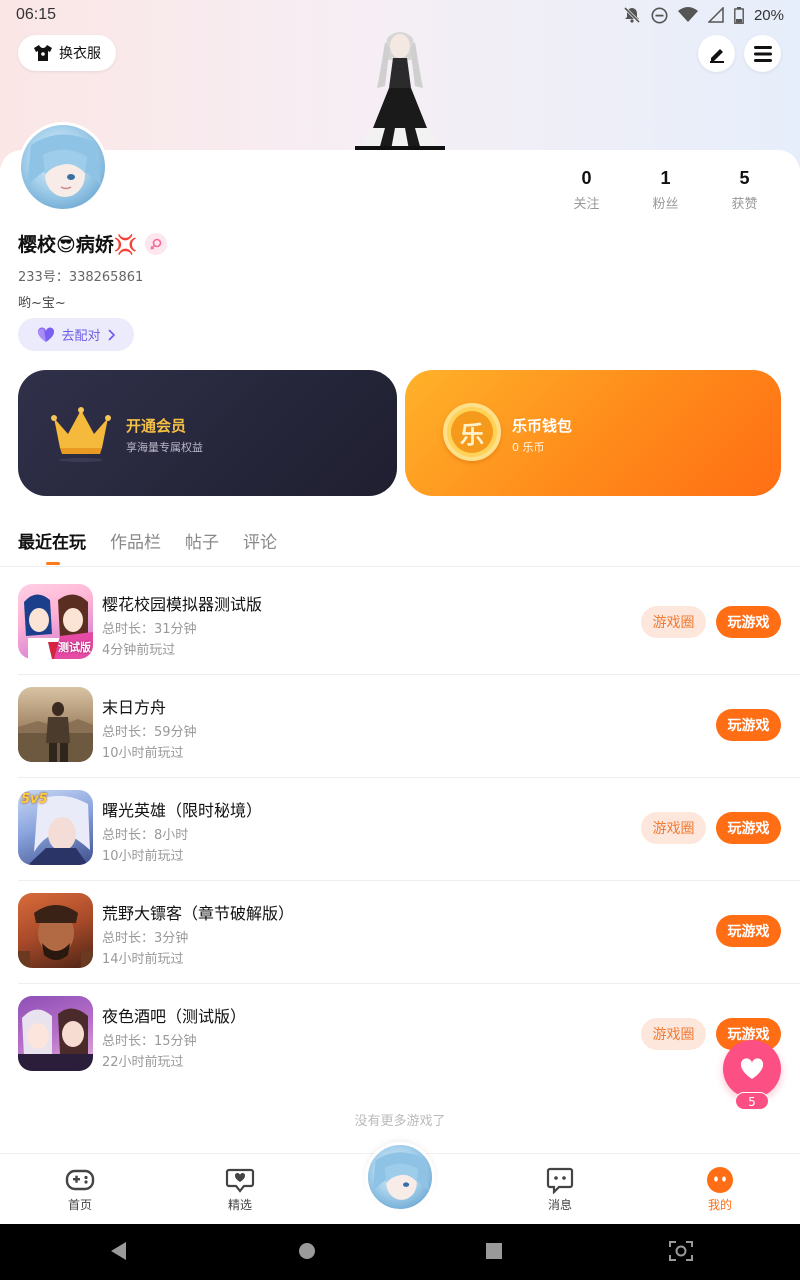 This screenshot has height=1280, width=800. Describe the element at coordinates (400, 726) in the screenshot. I see `game-row: 末日方舟 总时长：59分钟 10小时前玩过 玩游戏` at that location.